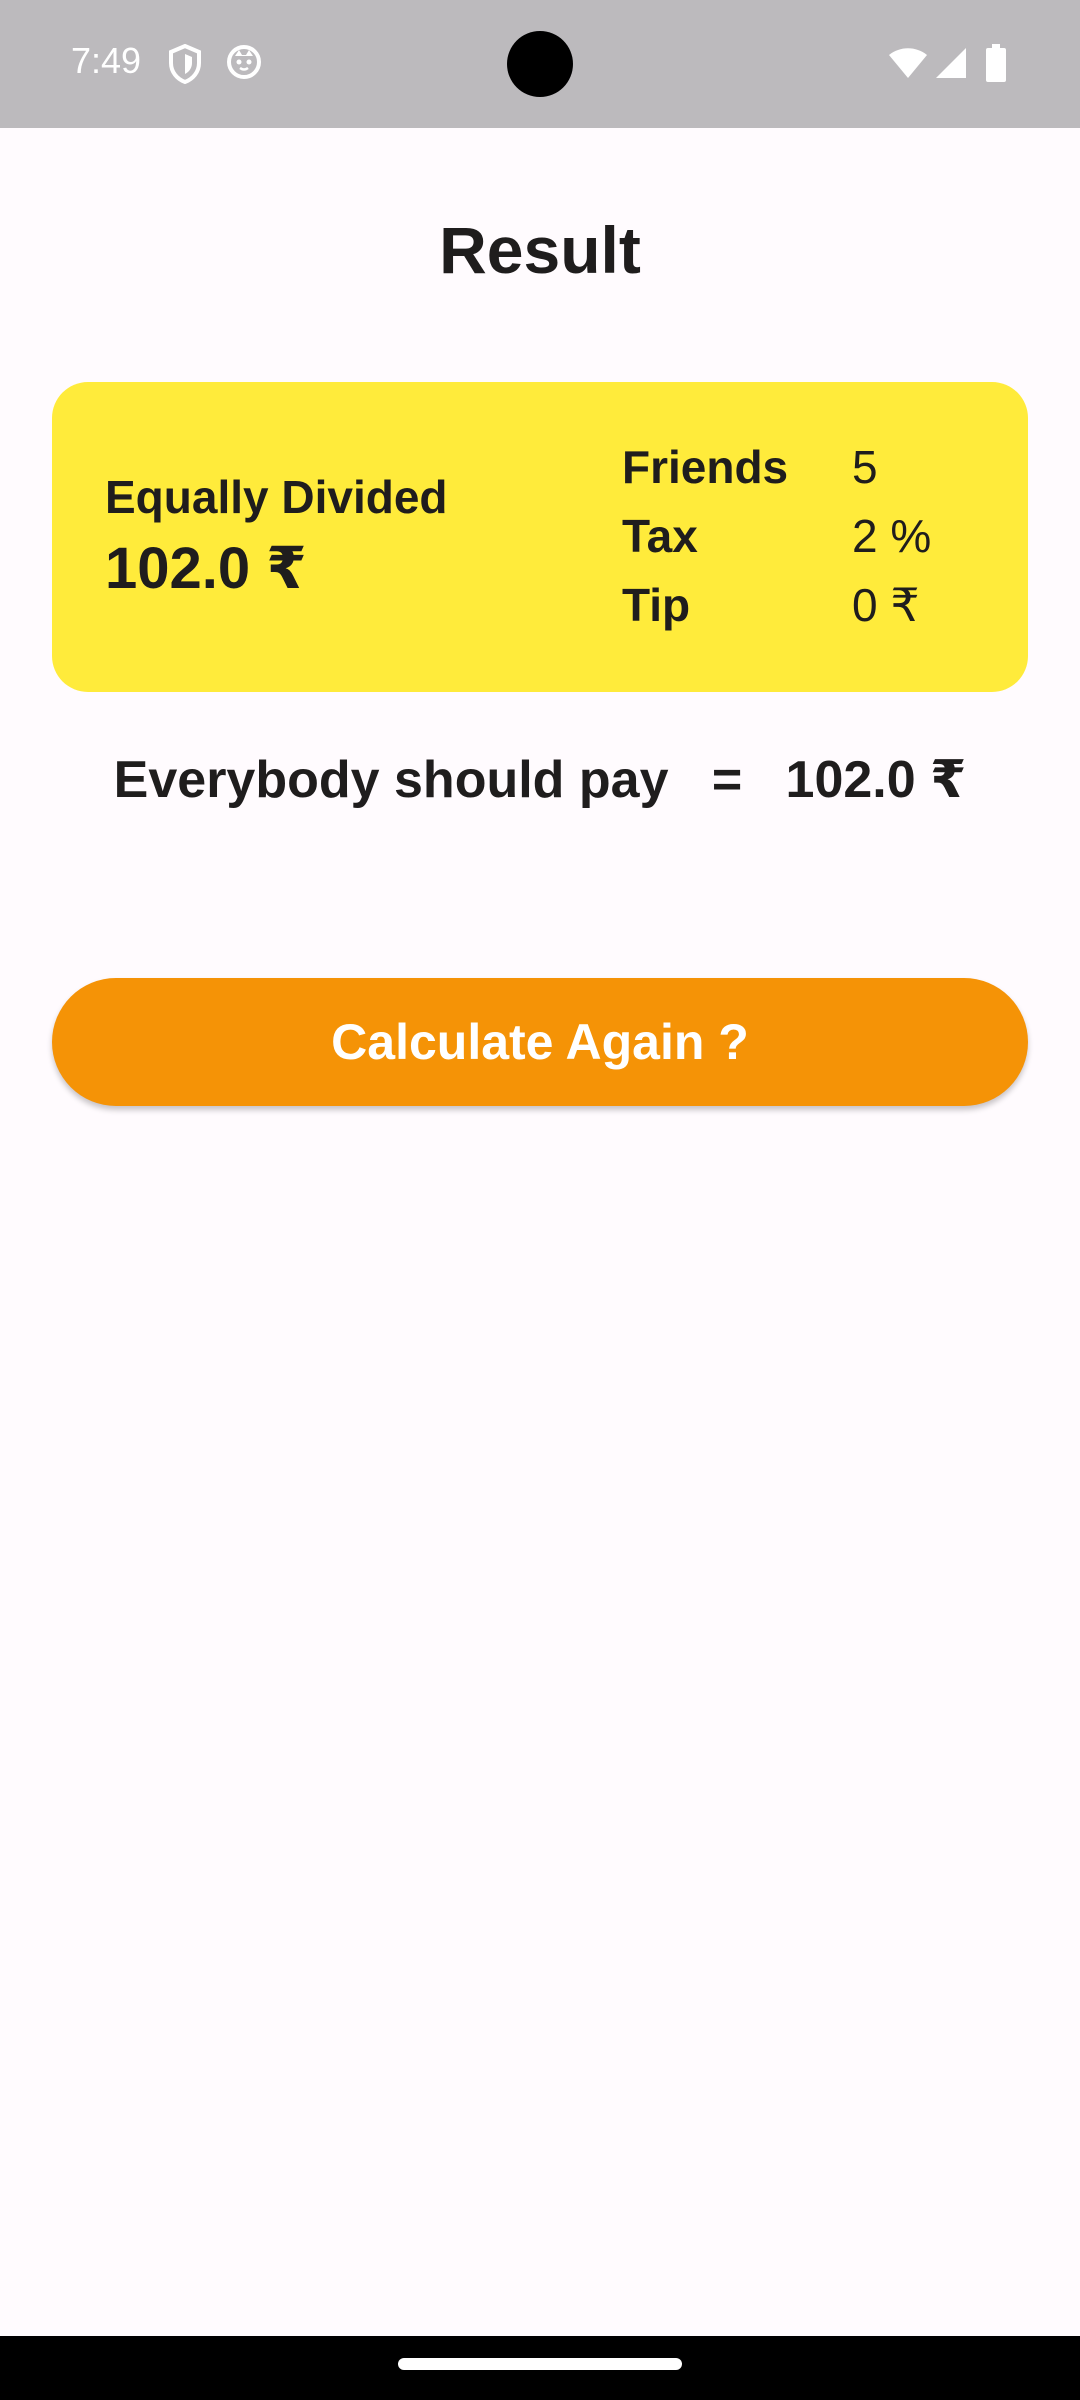 Image resolution: width=1080 pixels, height=2400 pixels. What do you see at coordinates (206, 568) in the screenshot?
I see `equally-divided-value: 102.0 ₹` at bounding box center [206, 568].